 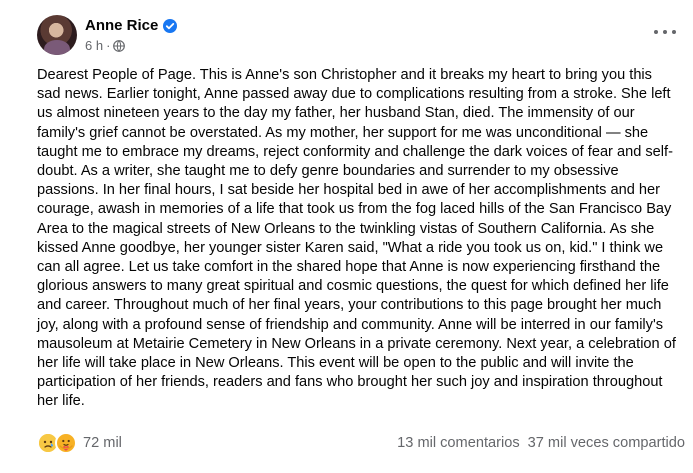 I want to click on post-meta: Anne Rice 6 h ·, so click(x=131, y=35).